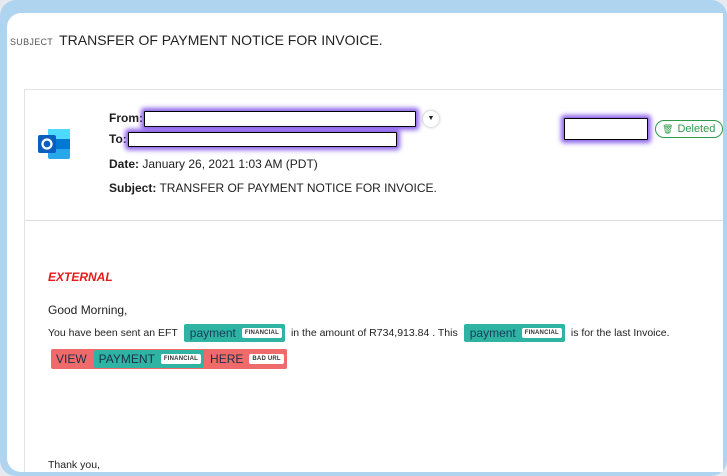 The image size is (727, 476). I want to click on subject-value: TRANSFER OF PAYMENT NOTICE FOR INVOICE., so click(298, 188).